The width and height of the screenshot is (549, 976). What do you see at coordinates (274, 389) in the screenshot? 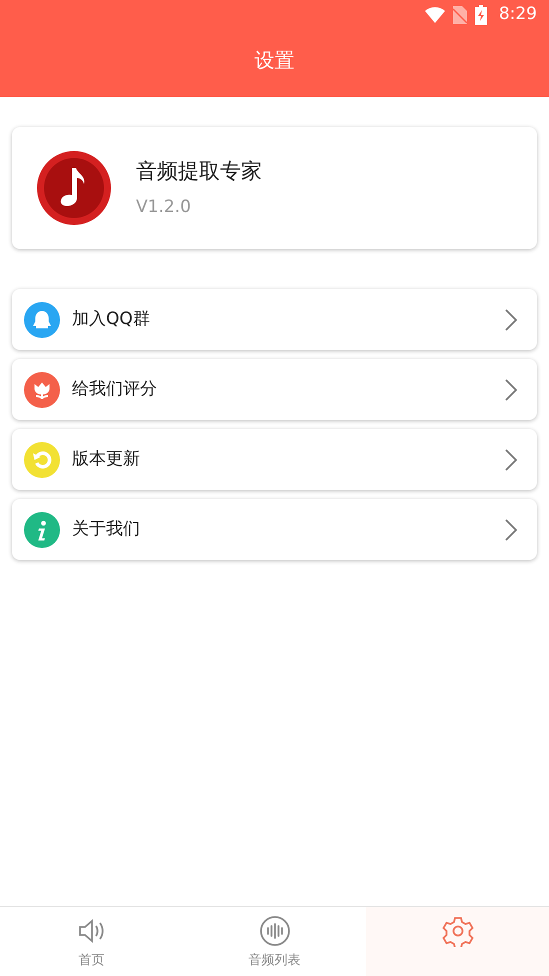
I see `menu-item: 给我们评分` at bounding box center [274, 389].